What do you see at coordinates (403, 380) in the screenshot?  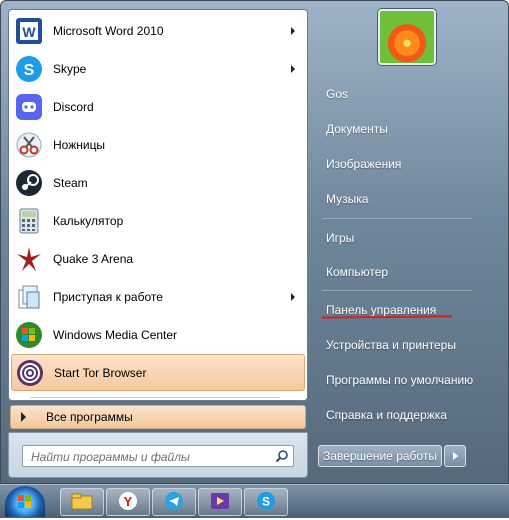 I see `right-item-default-programs: Программы по умолчанию` at bounding box center [403, 380].